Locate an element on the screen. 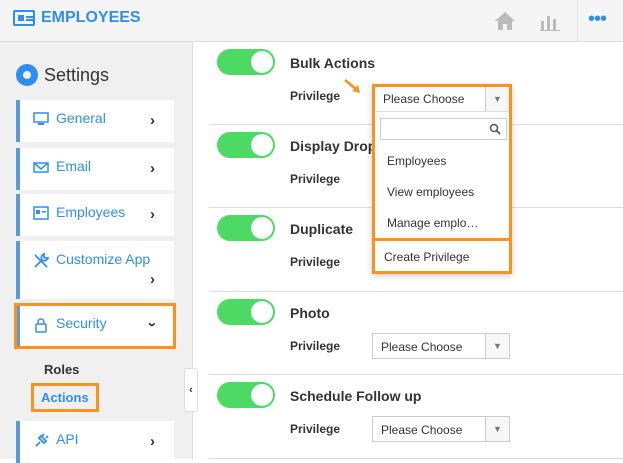 This screenshot has height=463, width=623. sidebar-subitem-actions: Actions is located at coordinates (65, 397).